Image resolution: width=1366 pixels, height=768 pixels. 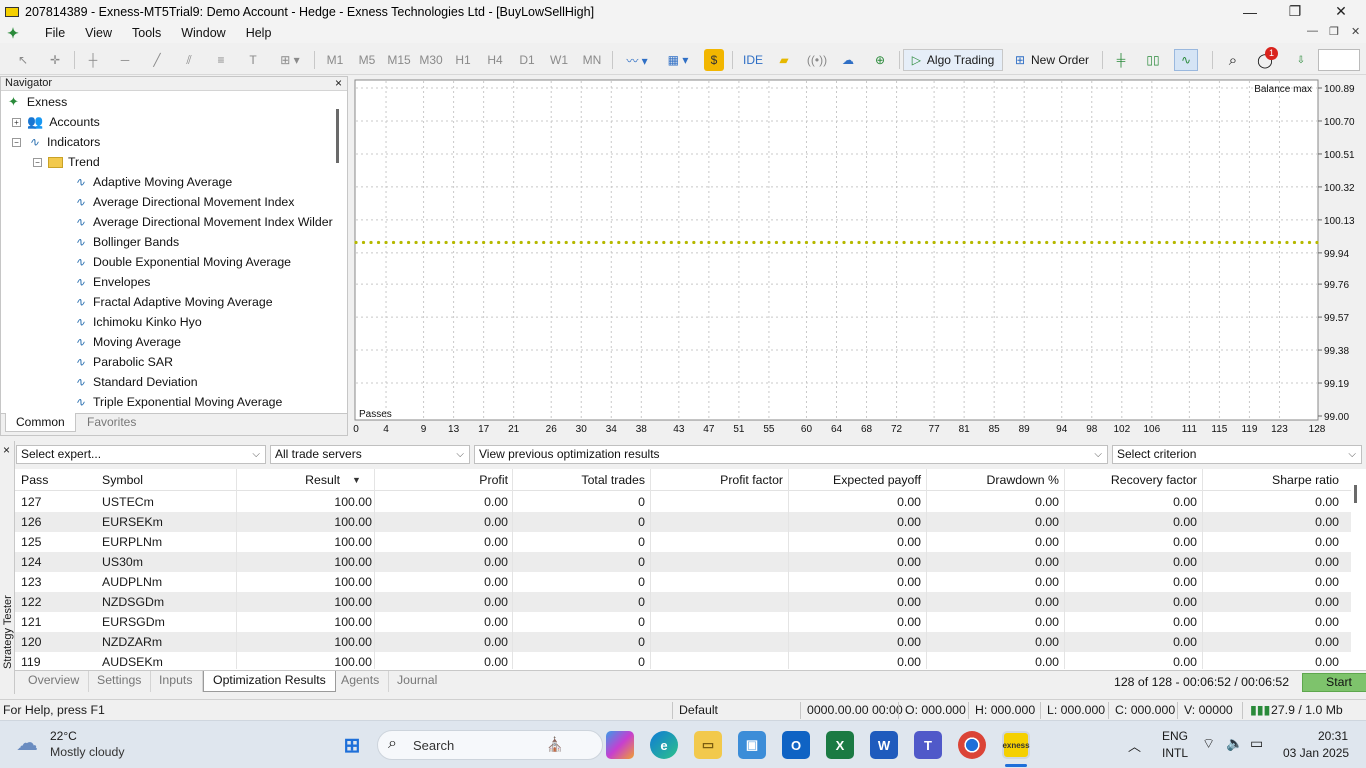 I want to click on trendline-icon: ╱, so click(x=157, y=60).